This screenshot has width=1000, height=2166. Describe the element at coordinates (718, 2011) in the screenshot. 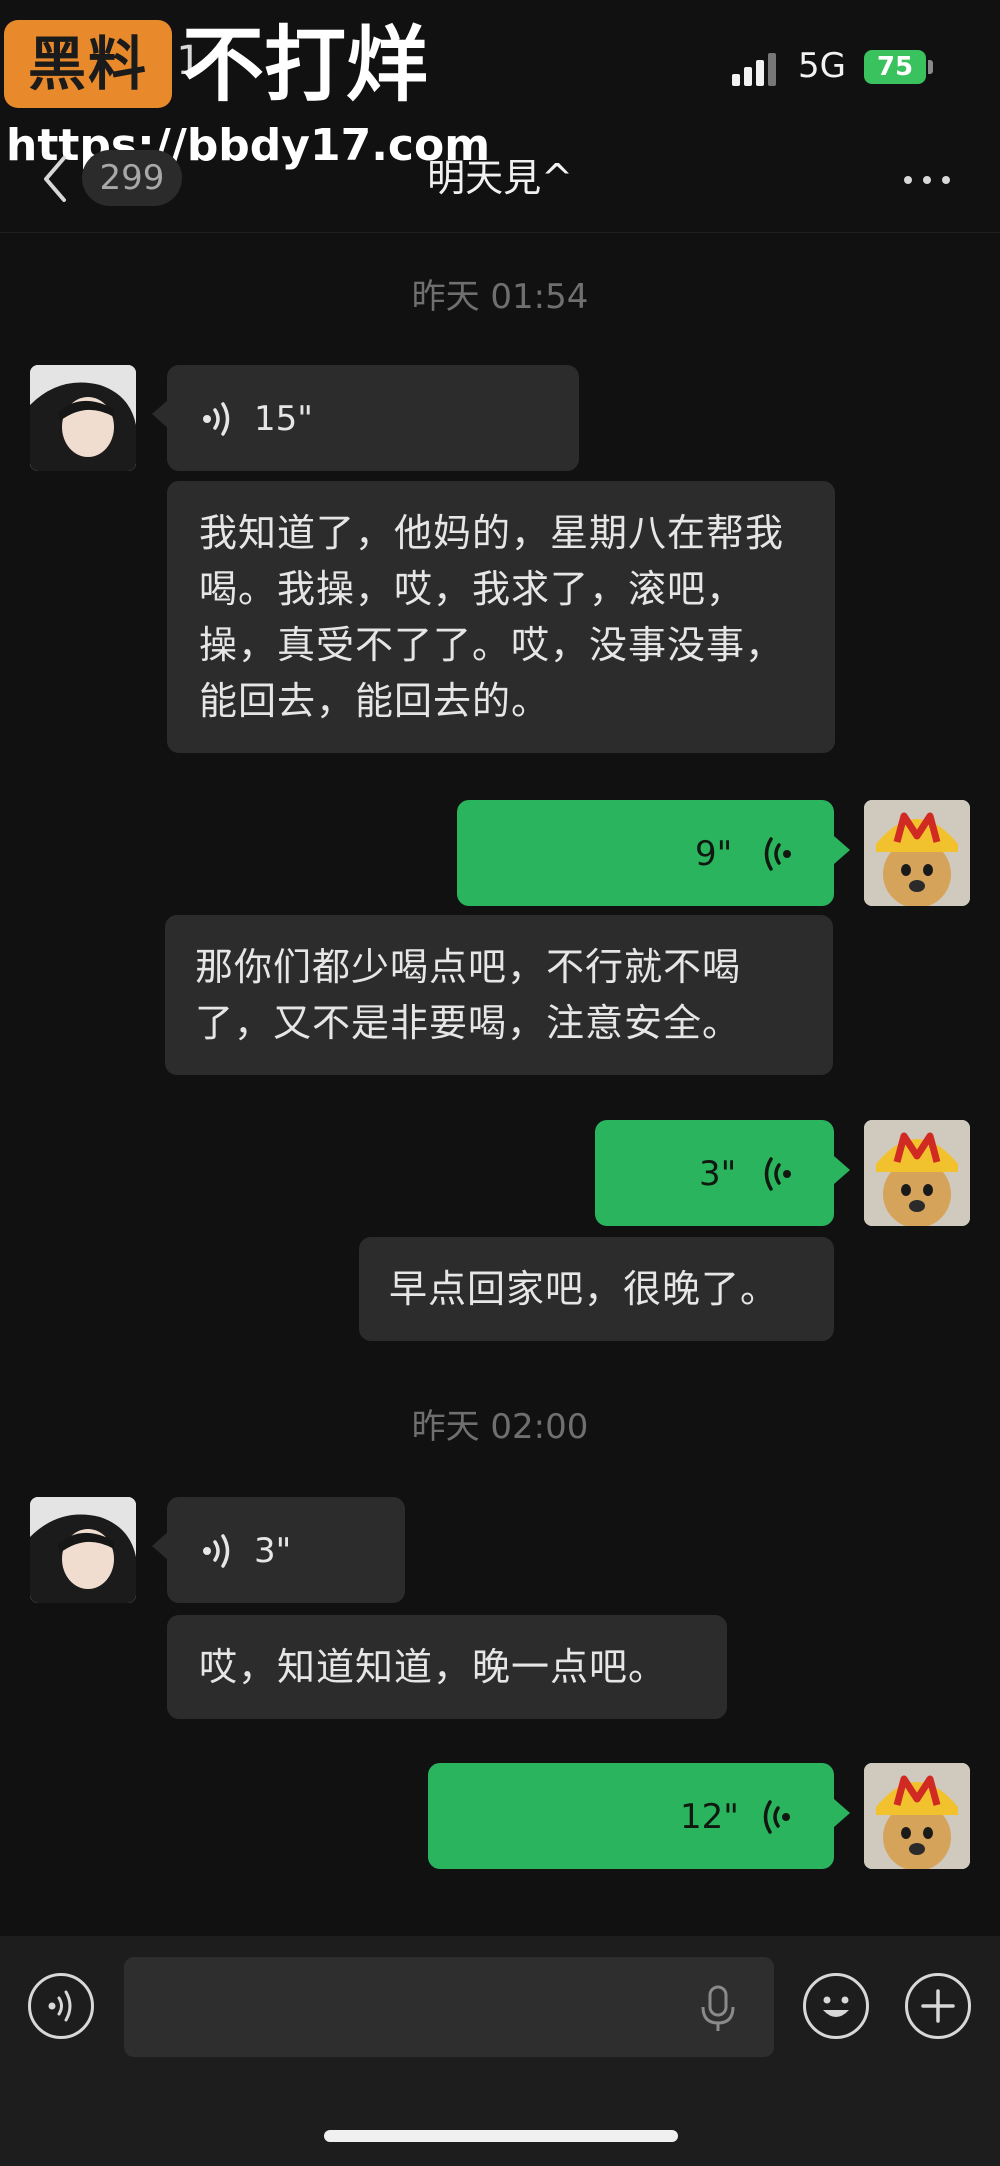

I see `microphone-icon` at that location.